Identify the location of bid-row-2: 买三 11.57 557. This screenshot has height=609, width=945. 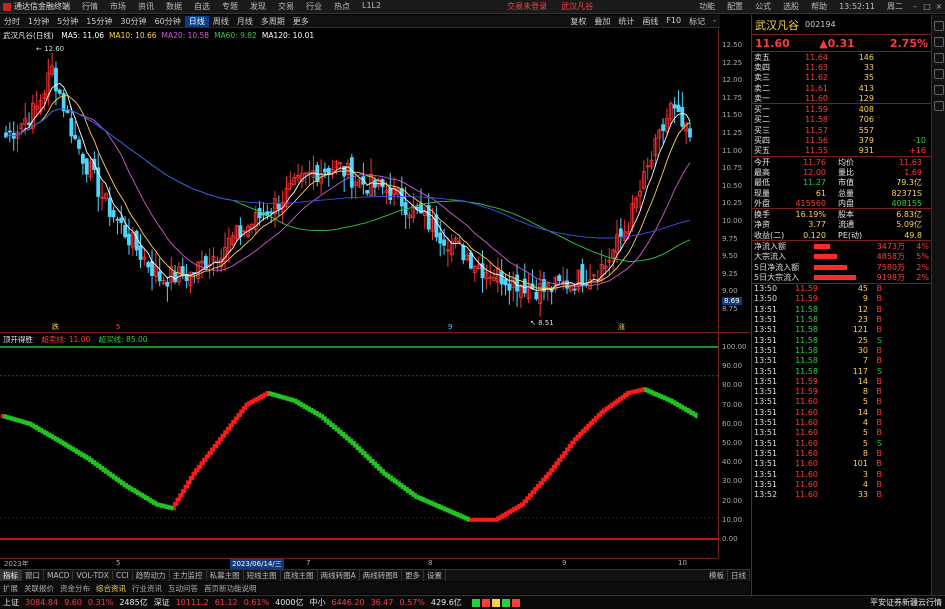
(841, 130).